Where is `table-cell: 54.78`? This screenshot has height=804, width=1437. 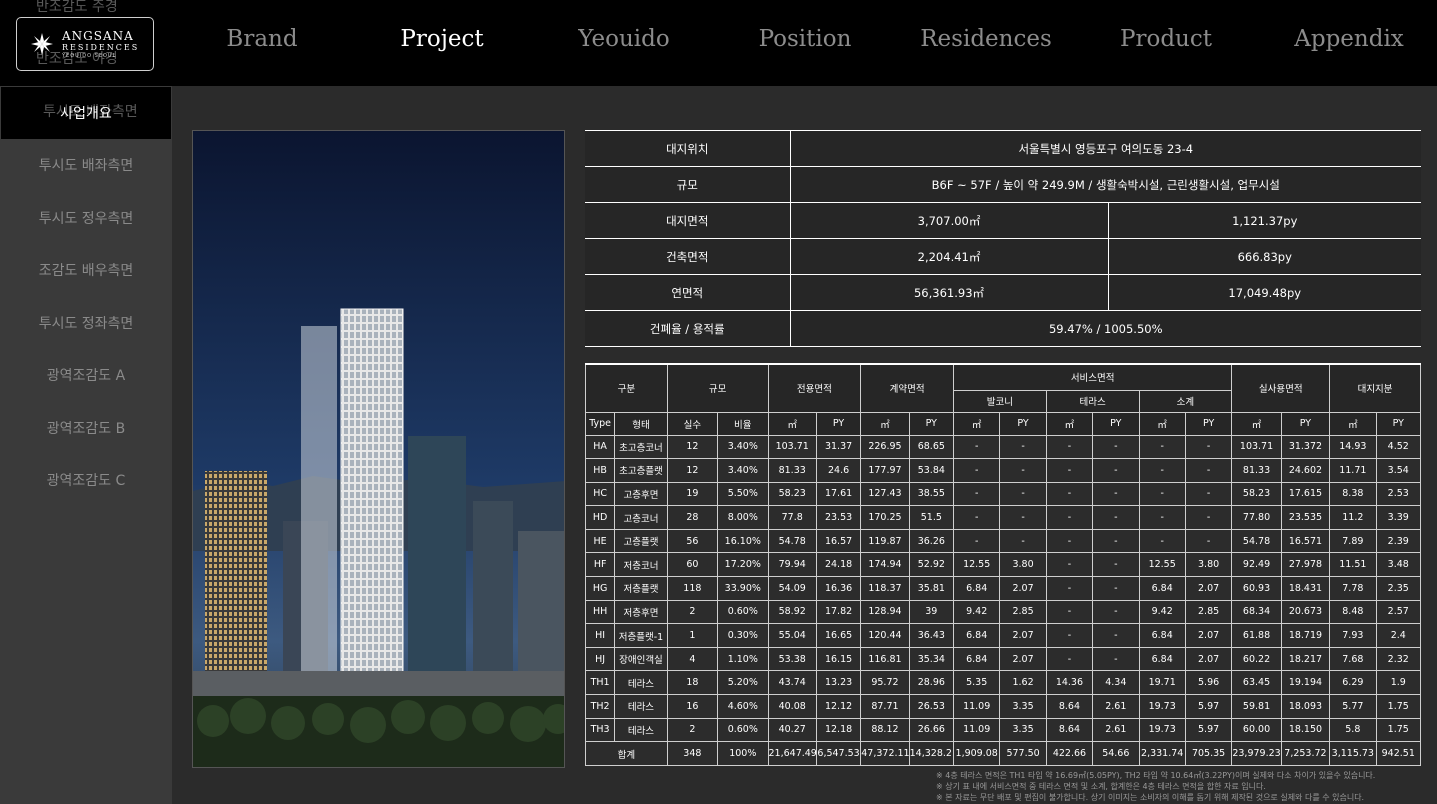
table-cell: 54.78 is located at coordinates (792, 541).